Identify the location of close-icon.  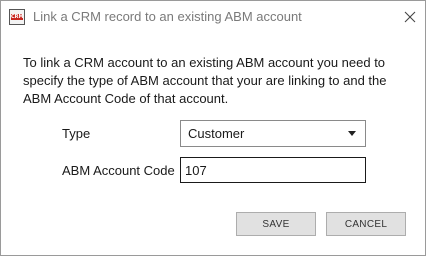
(410, 17).